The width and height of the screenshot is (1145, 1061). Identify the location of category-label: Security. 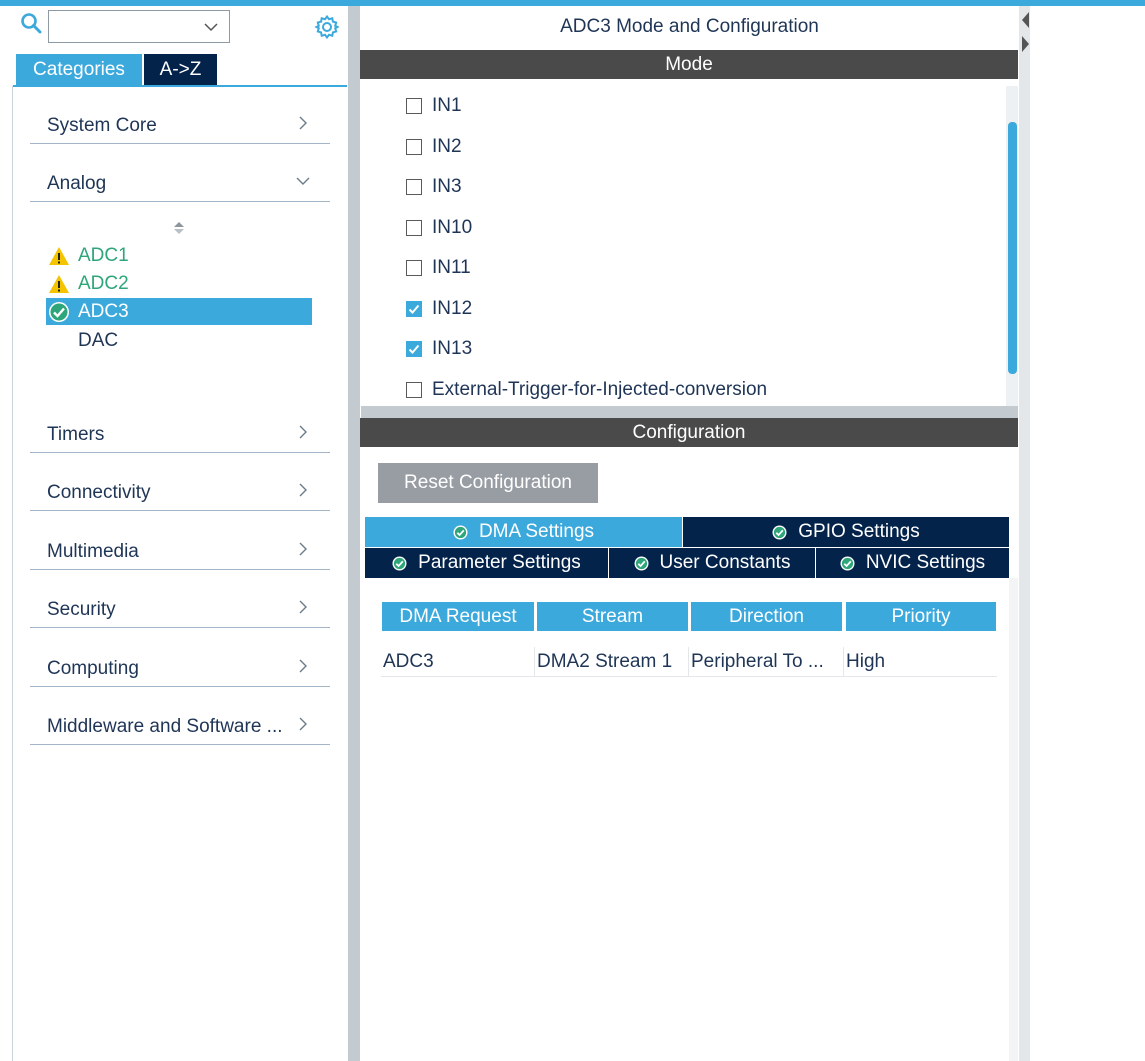
(81, 609).